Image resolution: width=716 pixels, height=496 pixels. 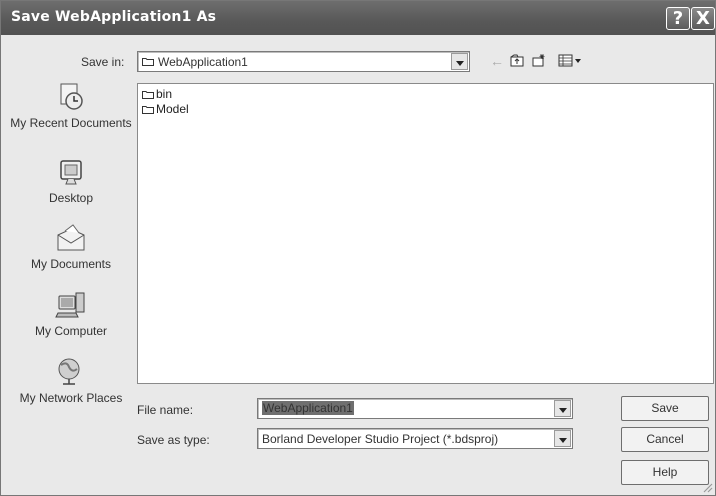 What do you see at coordinates (358, 18) in the screenshot?
I see `title-bar: Save WebApplication1 As ? X` at bounding box center [358, 18].